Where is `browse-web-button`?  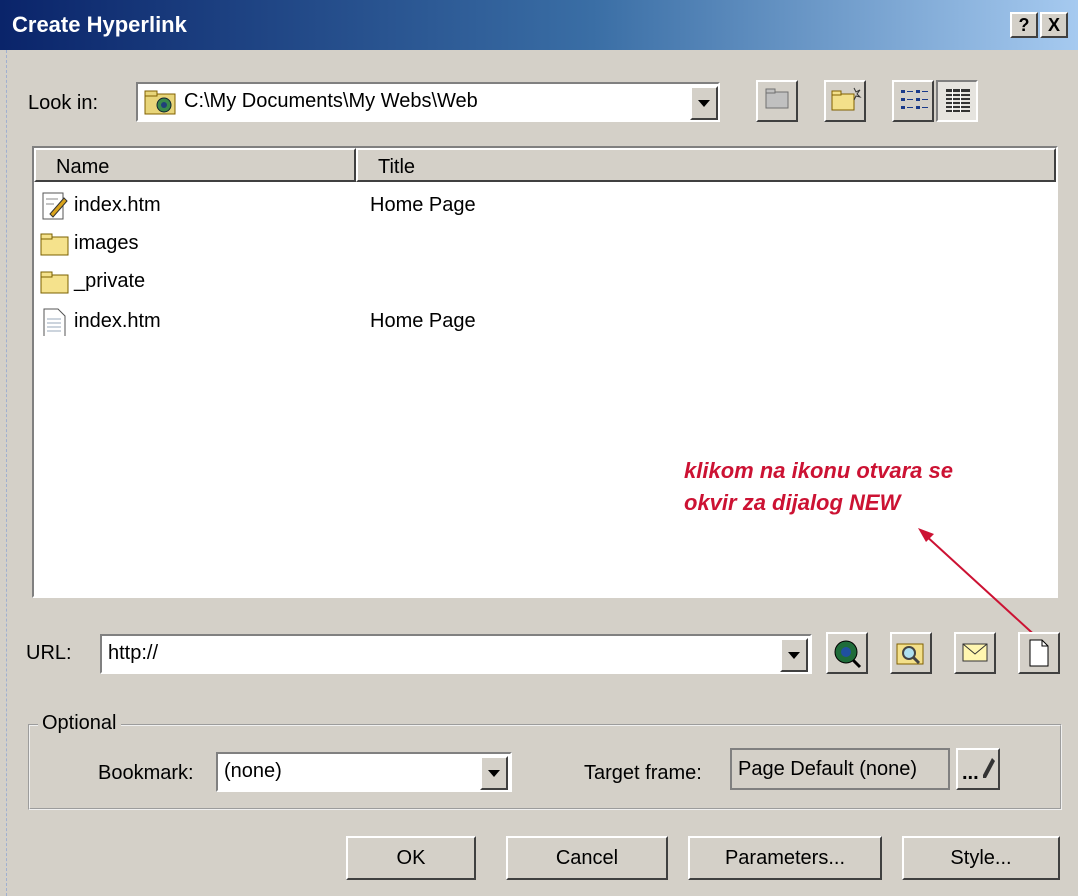
browse-web-button is located at coordinates (847, 653).